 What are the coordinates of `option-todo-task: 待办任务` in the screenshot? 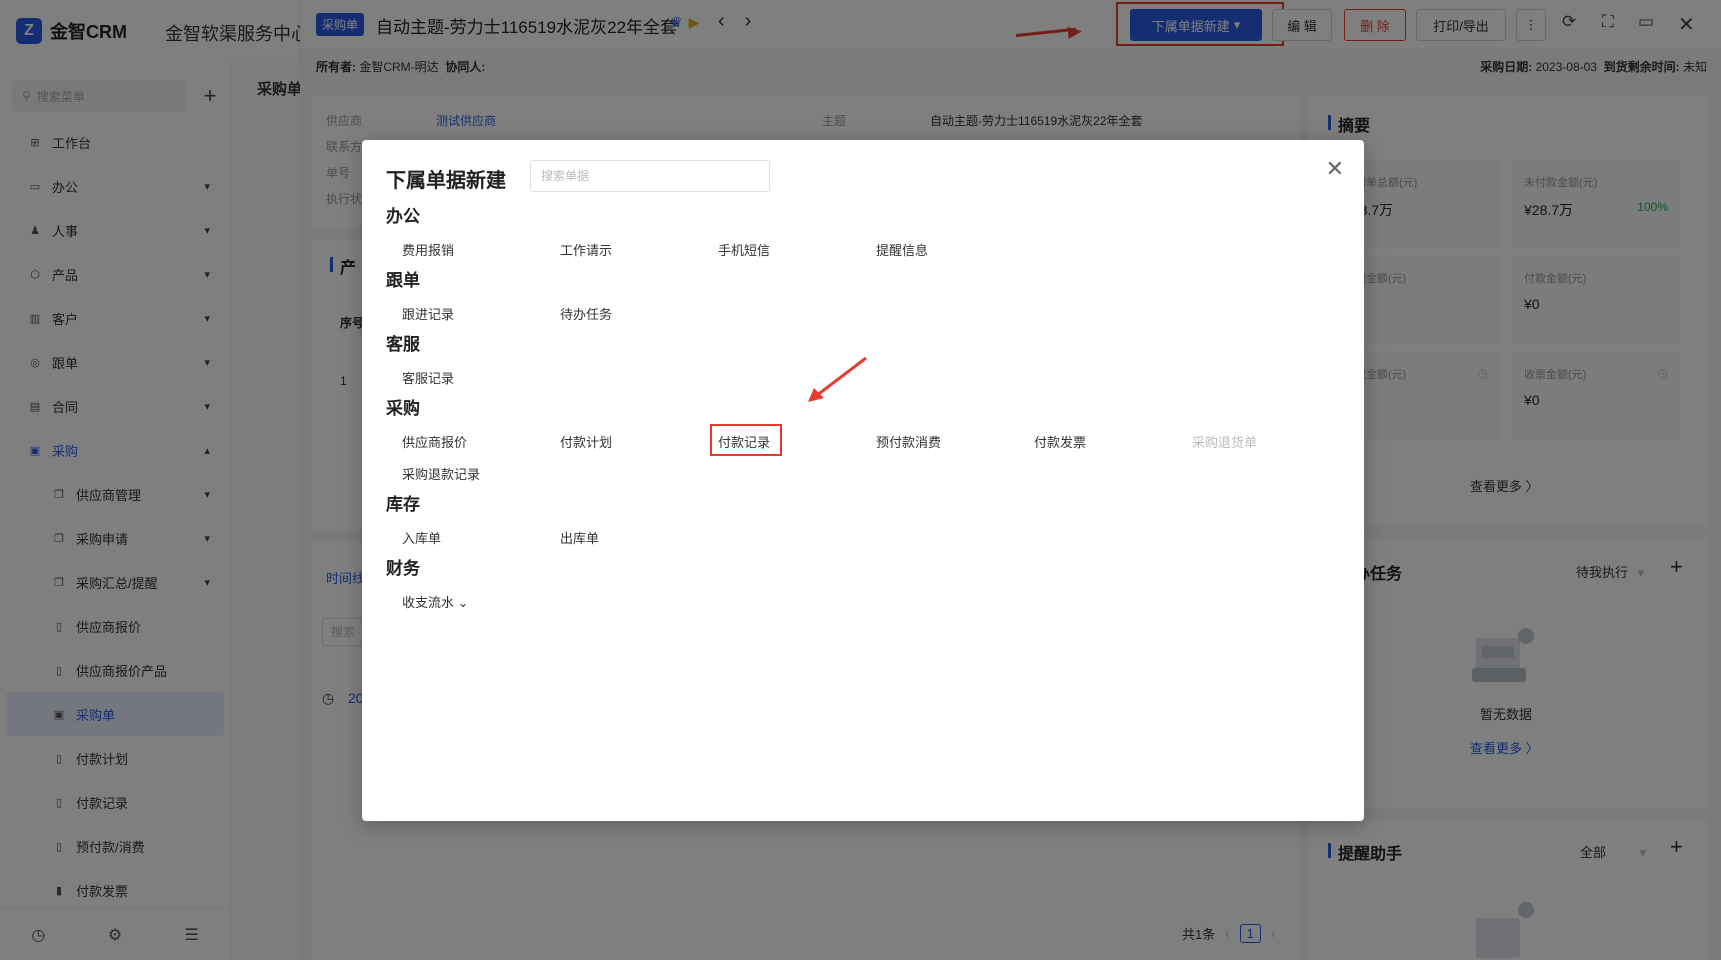 It's located at (586, 313).